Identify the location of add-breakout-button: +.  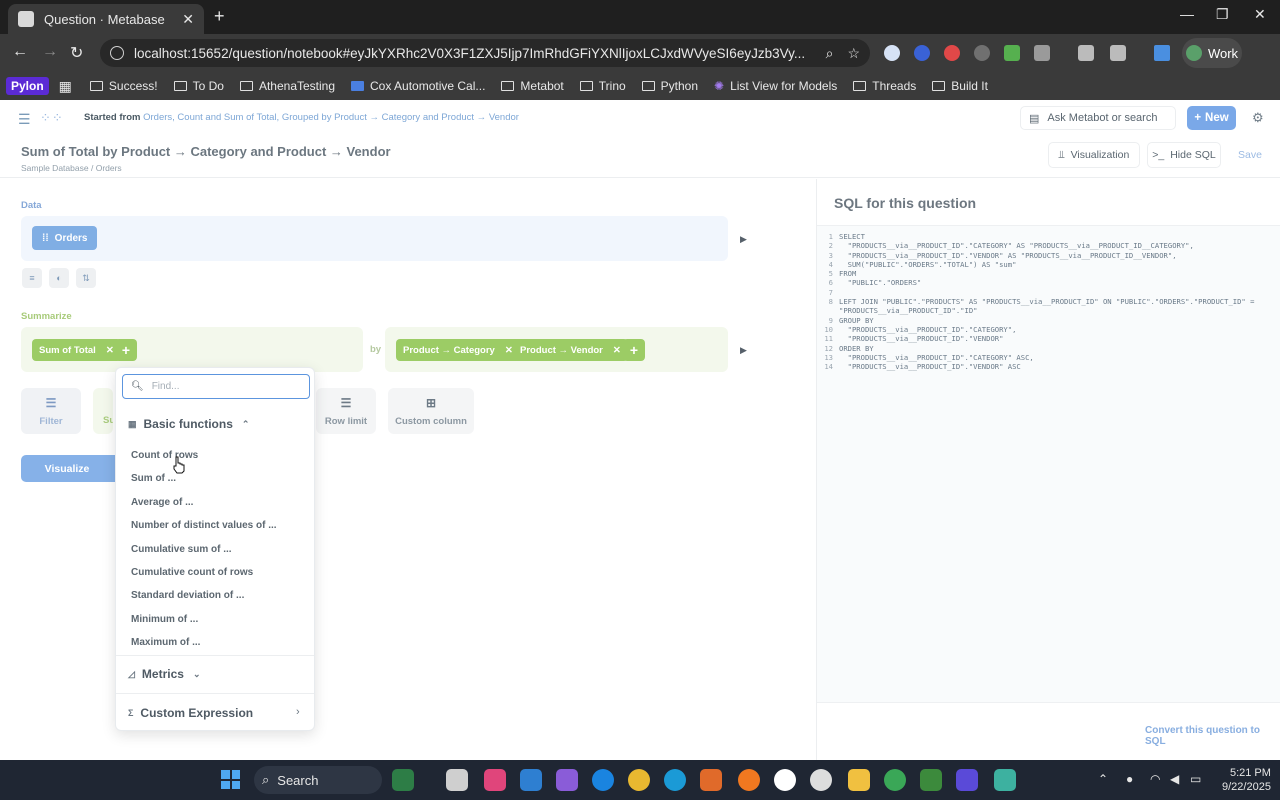
(634, 350).